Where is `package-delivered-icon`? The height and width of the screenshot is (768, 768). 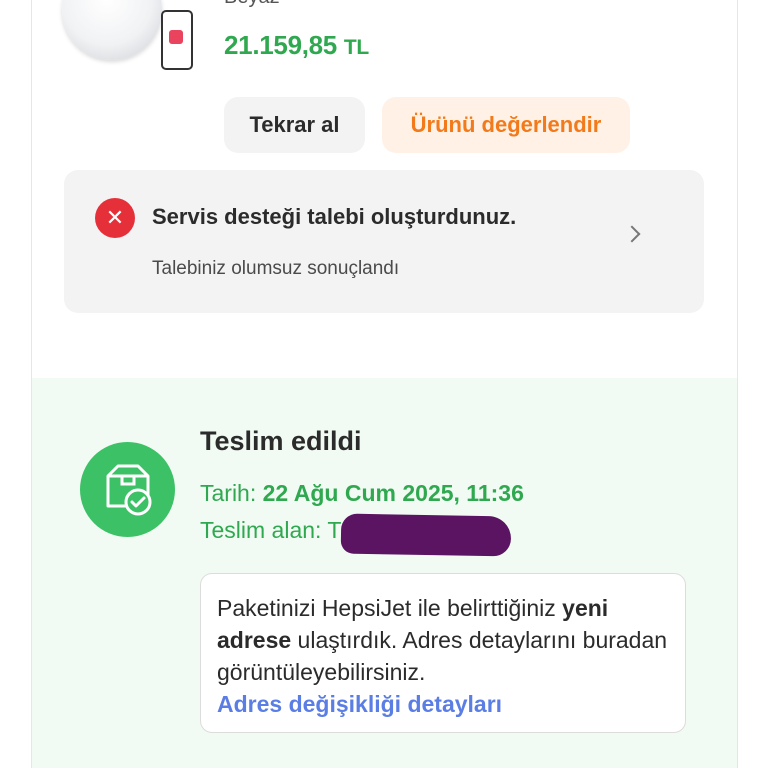 package-delivered-icon is located at coordinates (127, 489).